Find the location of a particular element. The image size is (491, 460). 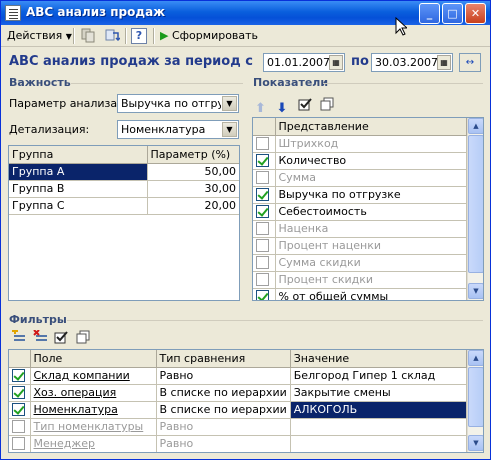

move-up-icon: ⬆ is located at coordinates (264, 108).